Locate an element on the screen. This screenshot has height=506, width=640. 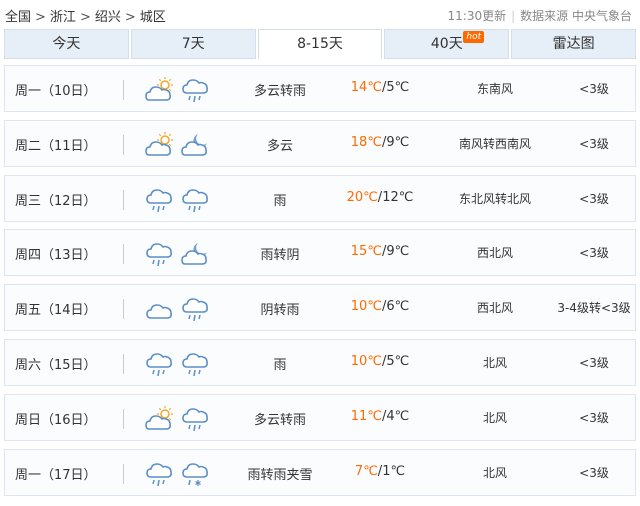
tab-label: 今天 is located at coordinates (66, 44).